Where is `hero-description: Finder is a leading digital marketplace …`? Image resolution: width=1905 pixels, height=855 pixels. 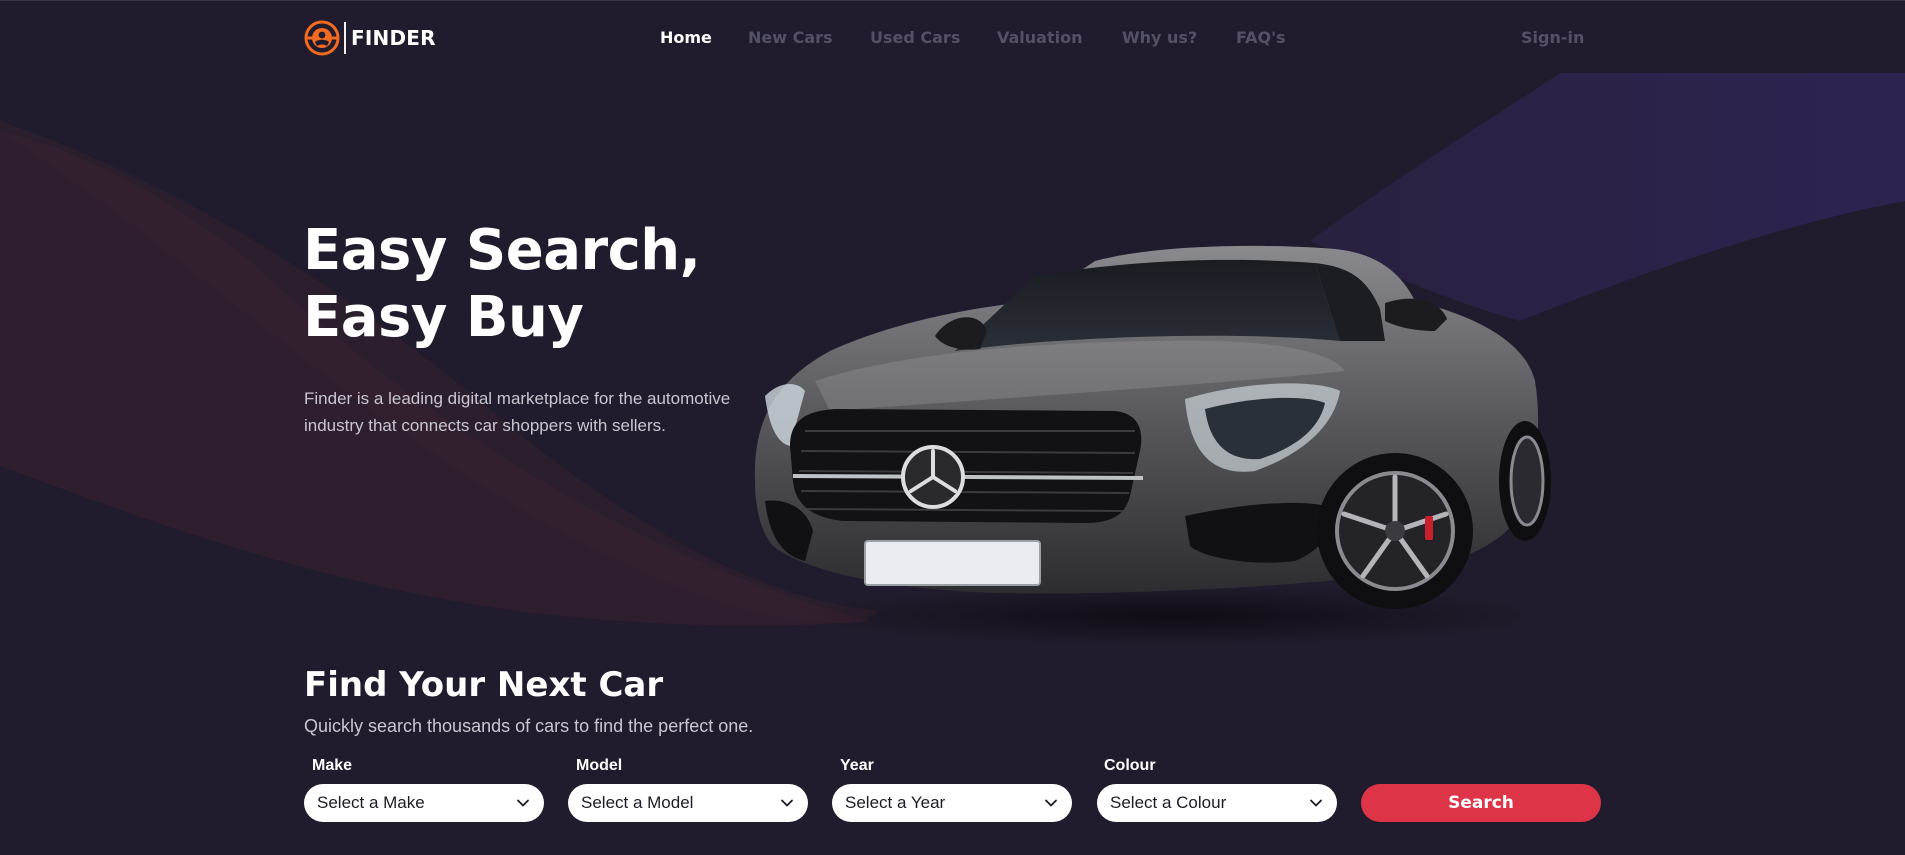 hero-description: Finder is a leading digital marketplace … is located at coordinates (517, 412).